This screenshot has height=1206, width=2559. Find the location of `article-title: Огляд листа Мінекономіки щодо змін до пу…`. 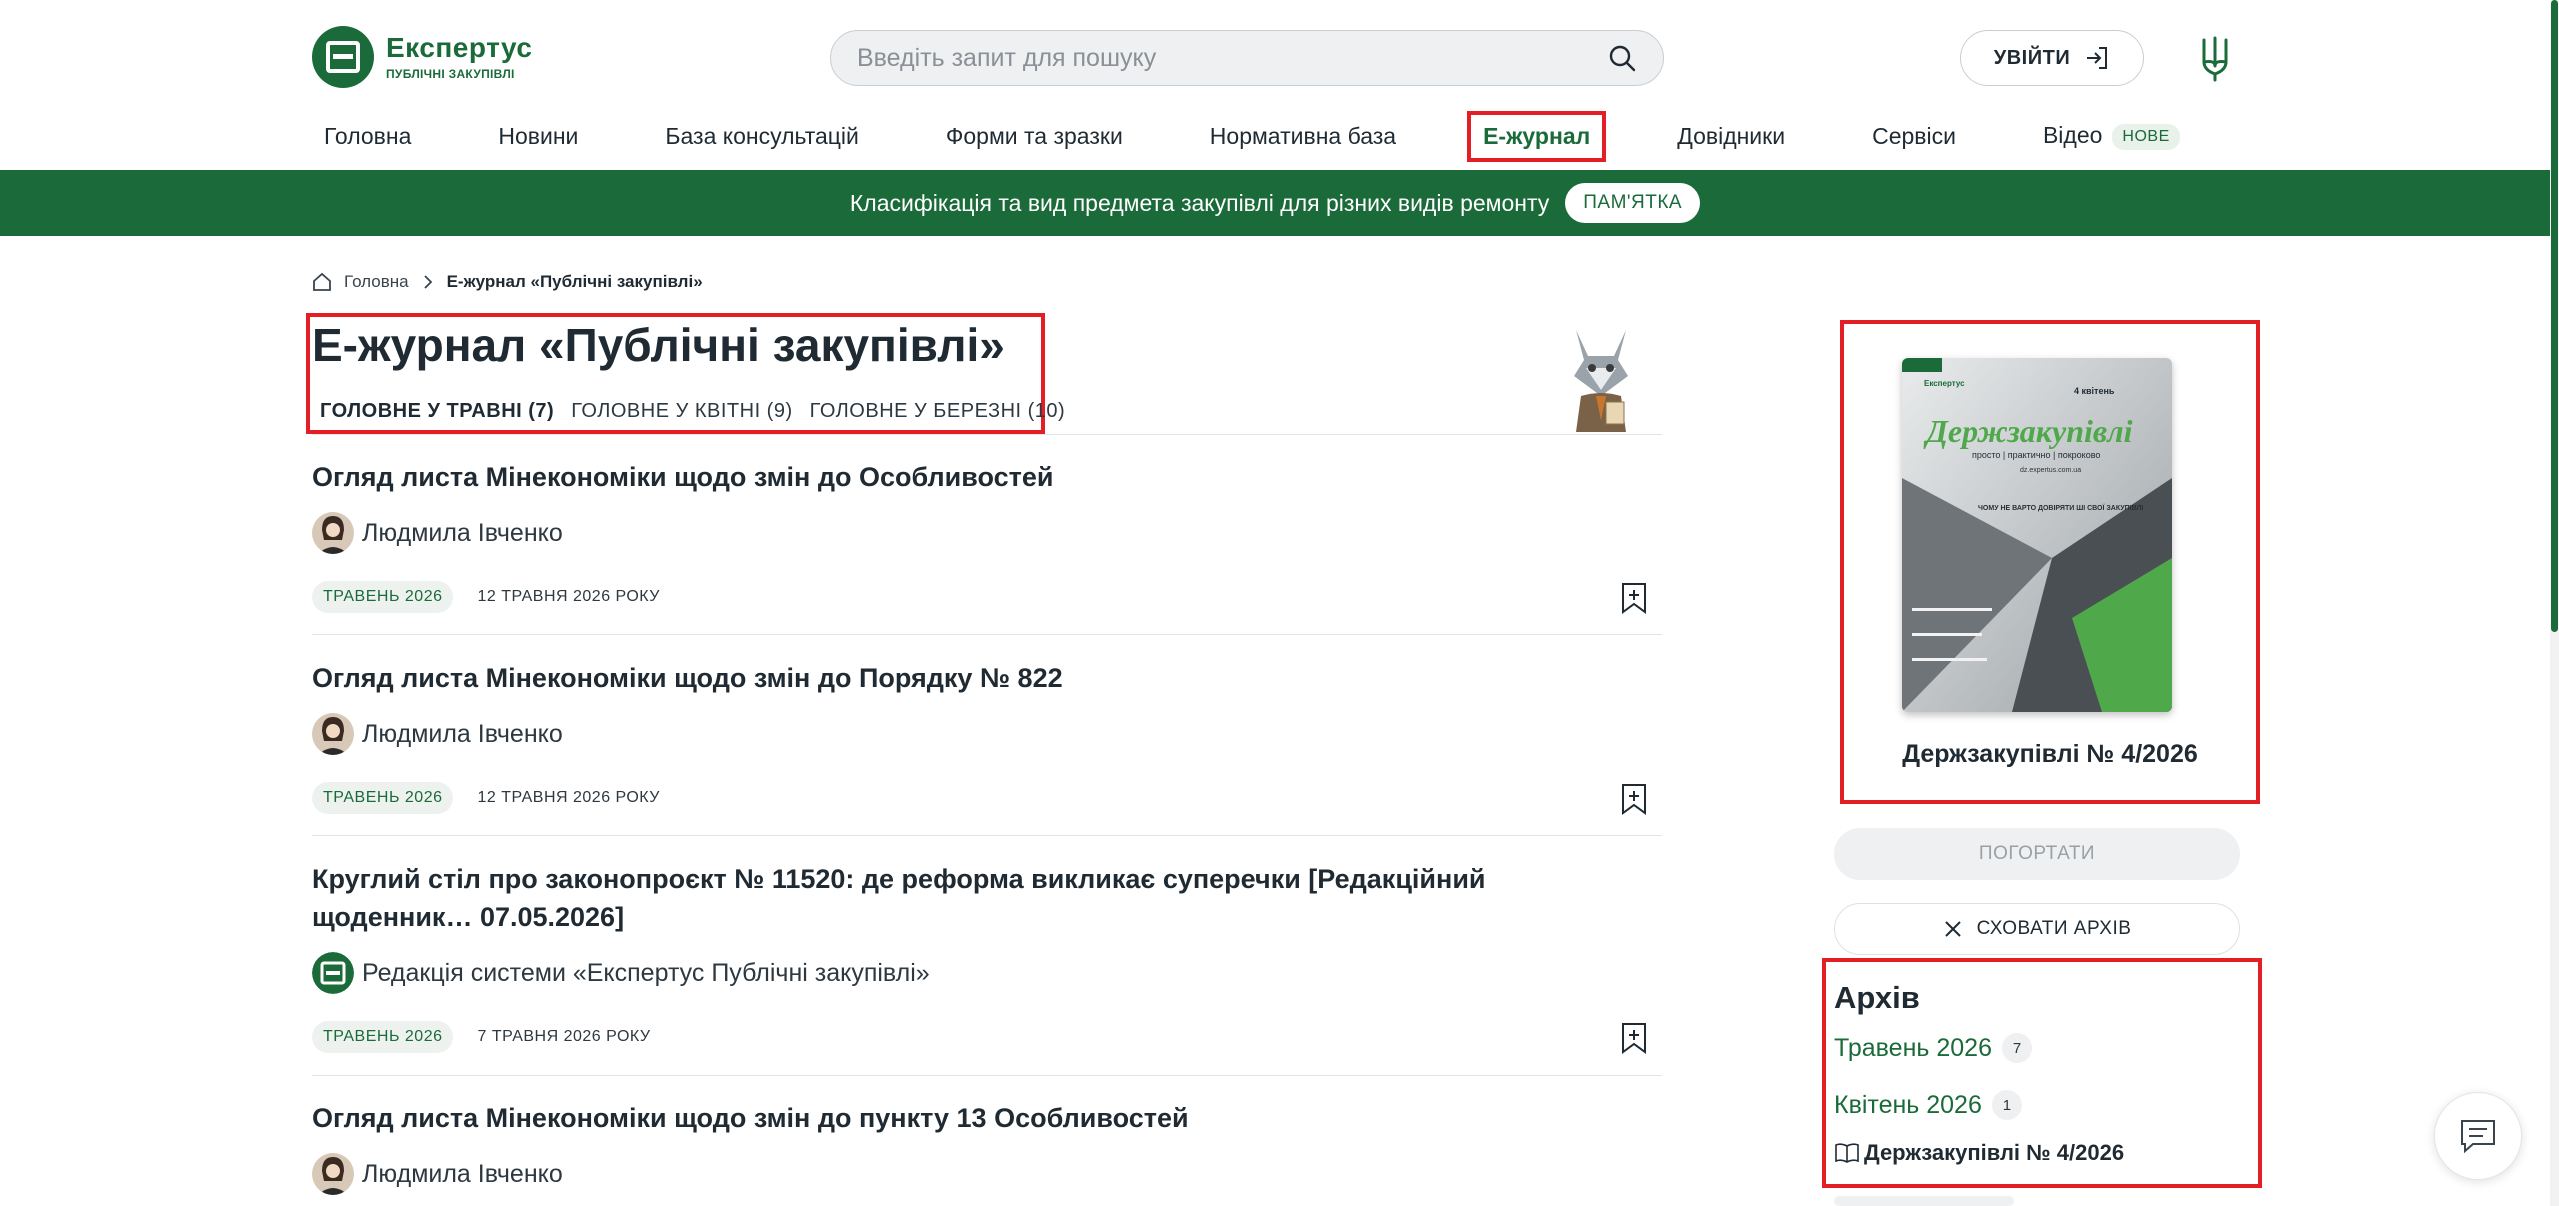

article-title: Огляд листа Мінекономіки щодо змін до пу… is located at coordinates (987, 1118).